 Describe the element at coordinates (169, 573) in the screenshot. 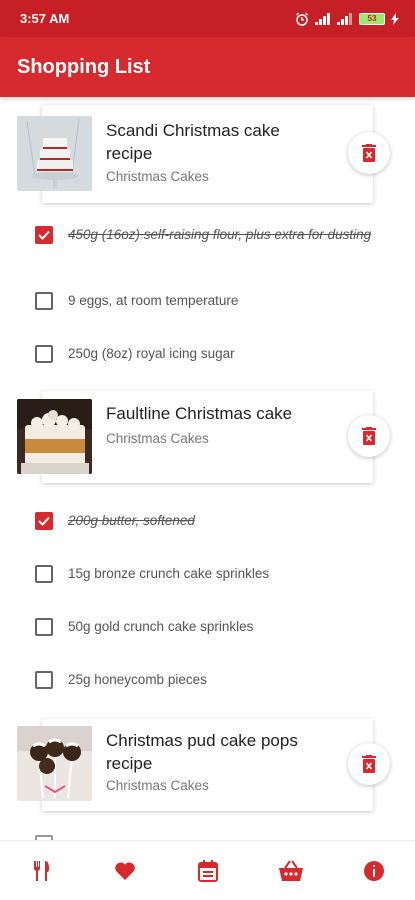

I see `ingredient-text: 15g bronze crunch cake sprinkles` at that location.